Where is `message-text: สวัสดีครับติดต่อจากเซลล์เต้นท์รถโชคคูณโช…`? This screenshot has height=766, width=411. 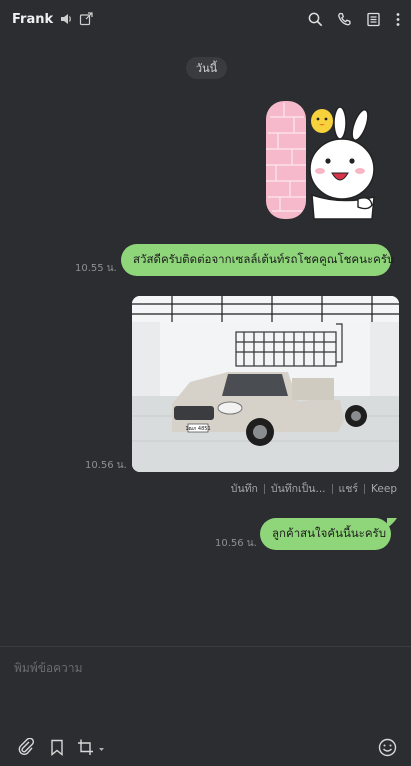 message-text: สวัสดีครับติดต่อจากเซลล์เต้นท์รถโชคคูณโช… is located at coordinates (264, 259).